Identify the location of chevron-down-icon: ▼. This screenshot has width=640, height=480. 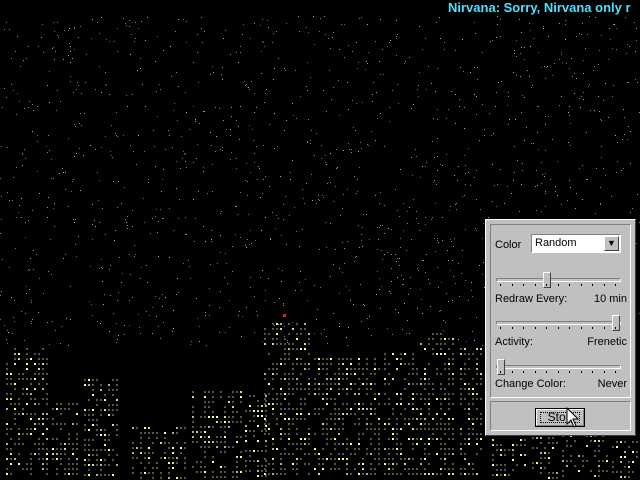
(611, 243).